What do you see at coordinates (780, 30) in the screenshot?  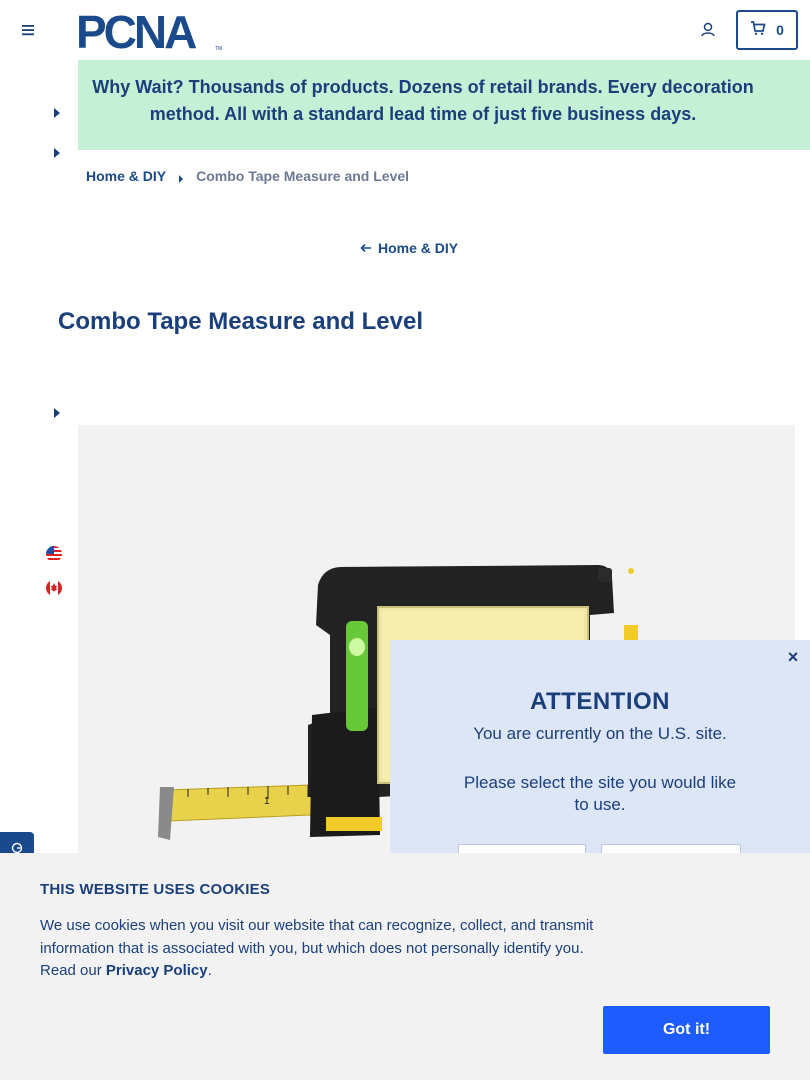 I see `cart-count: 0` at bounding box center [780, 30].